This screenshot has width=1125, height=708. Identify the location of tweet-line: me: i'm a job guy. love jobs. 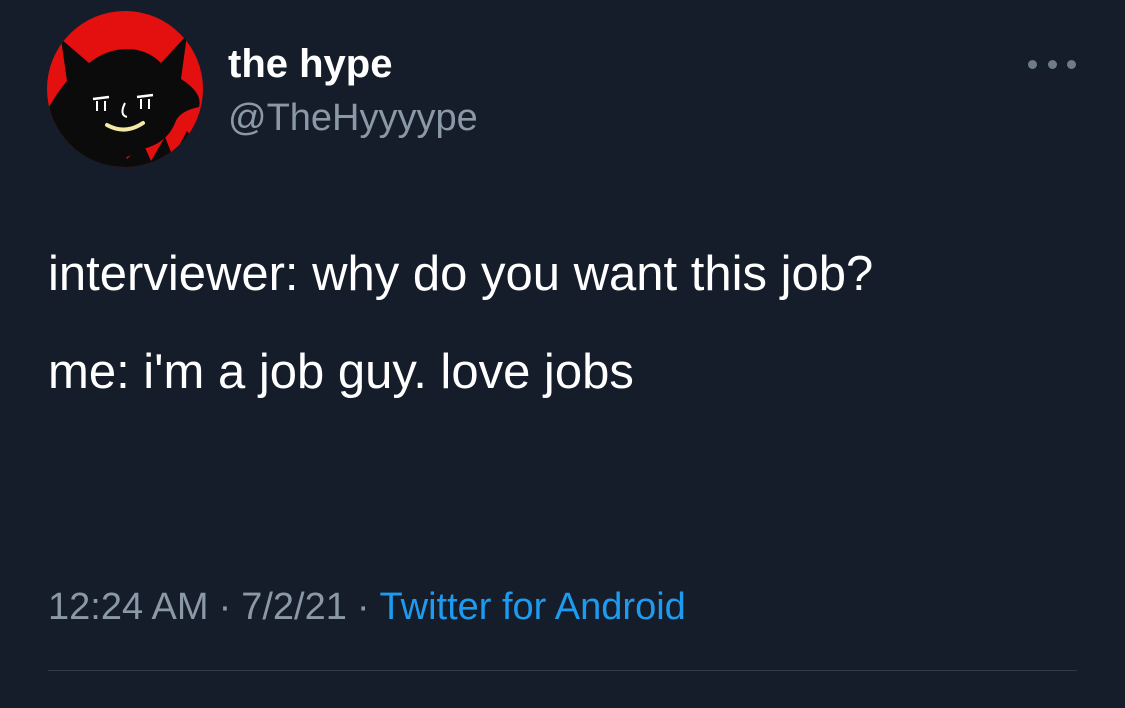
(341, 372).